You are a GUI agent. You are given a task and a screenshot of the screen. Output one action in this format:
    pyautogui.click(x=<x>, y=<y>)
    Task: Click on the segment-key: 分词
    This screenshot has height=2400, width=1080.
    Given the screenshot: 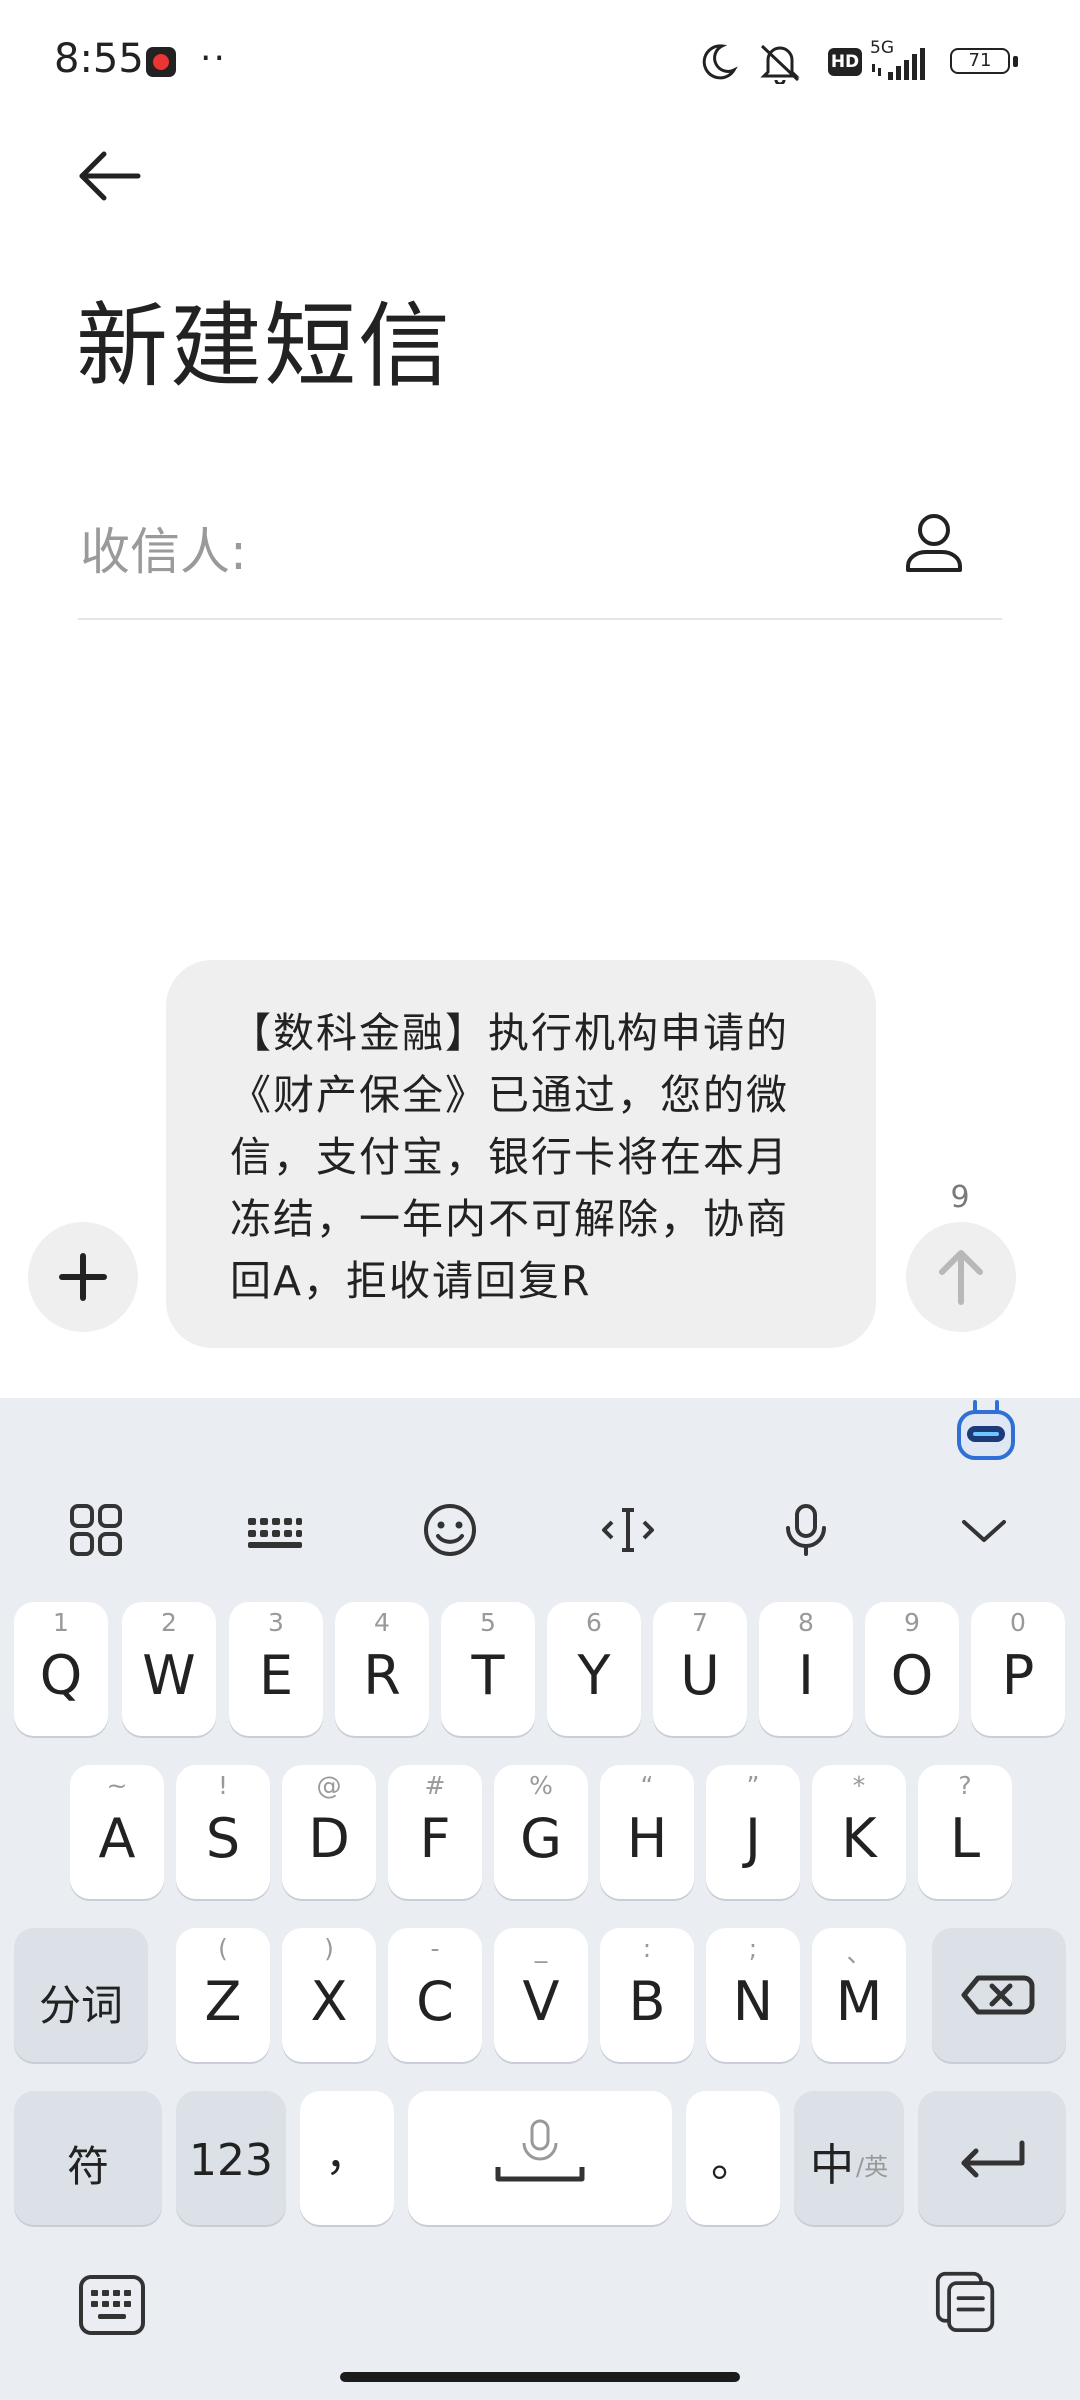 What is the action you would take?
    pyautogui.click(x=81, y=1995)
    